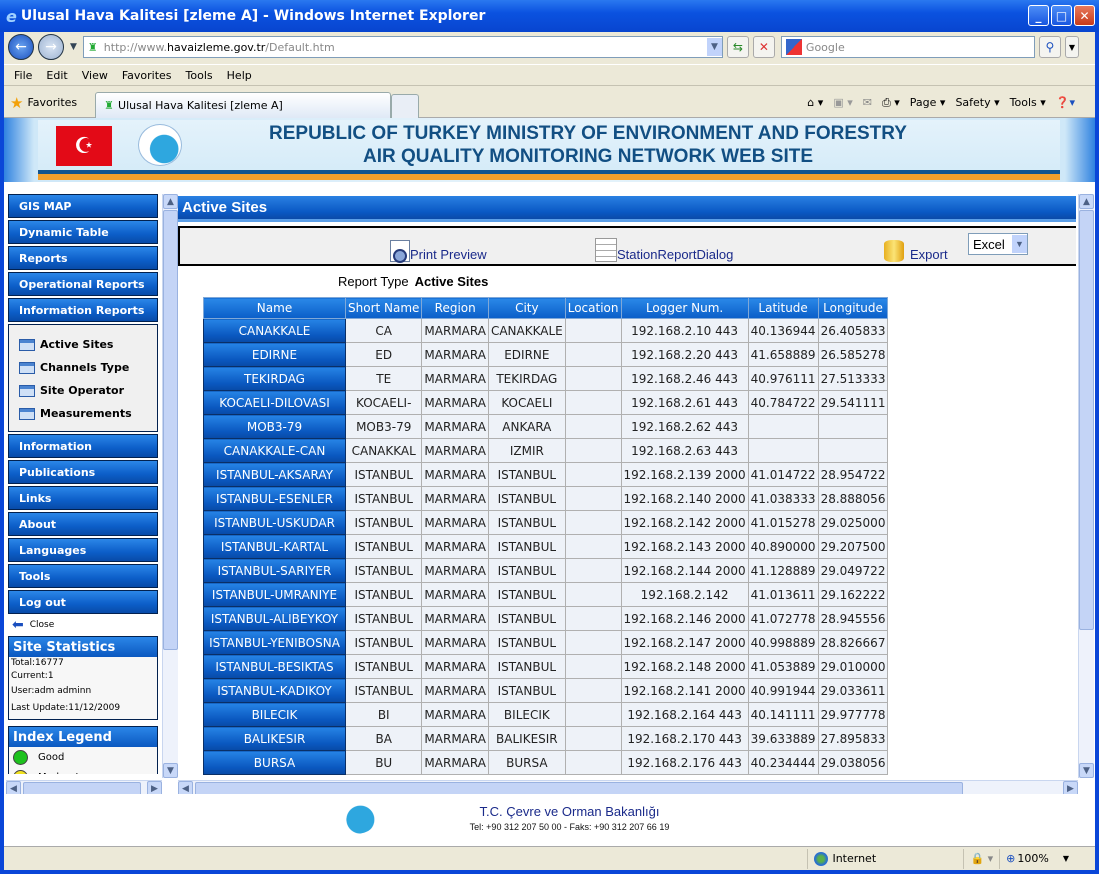  Describe the element at coordinates (274, 690) in the screenshot. I see `site-name-cell: ISTANBUL-KADIKOY` at that location.